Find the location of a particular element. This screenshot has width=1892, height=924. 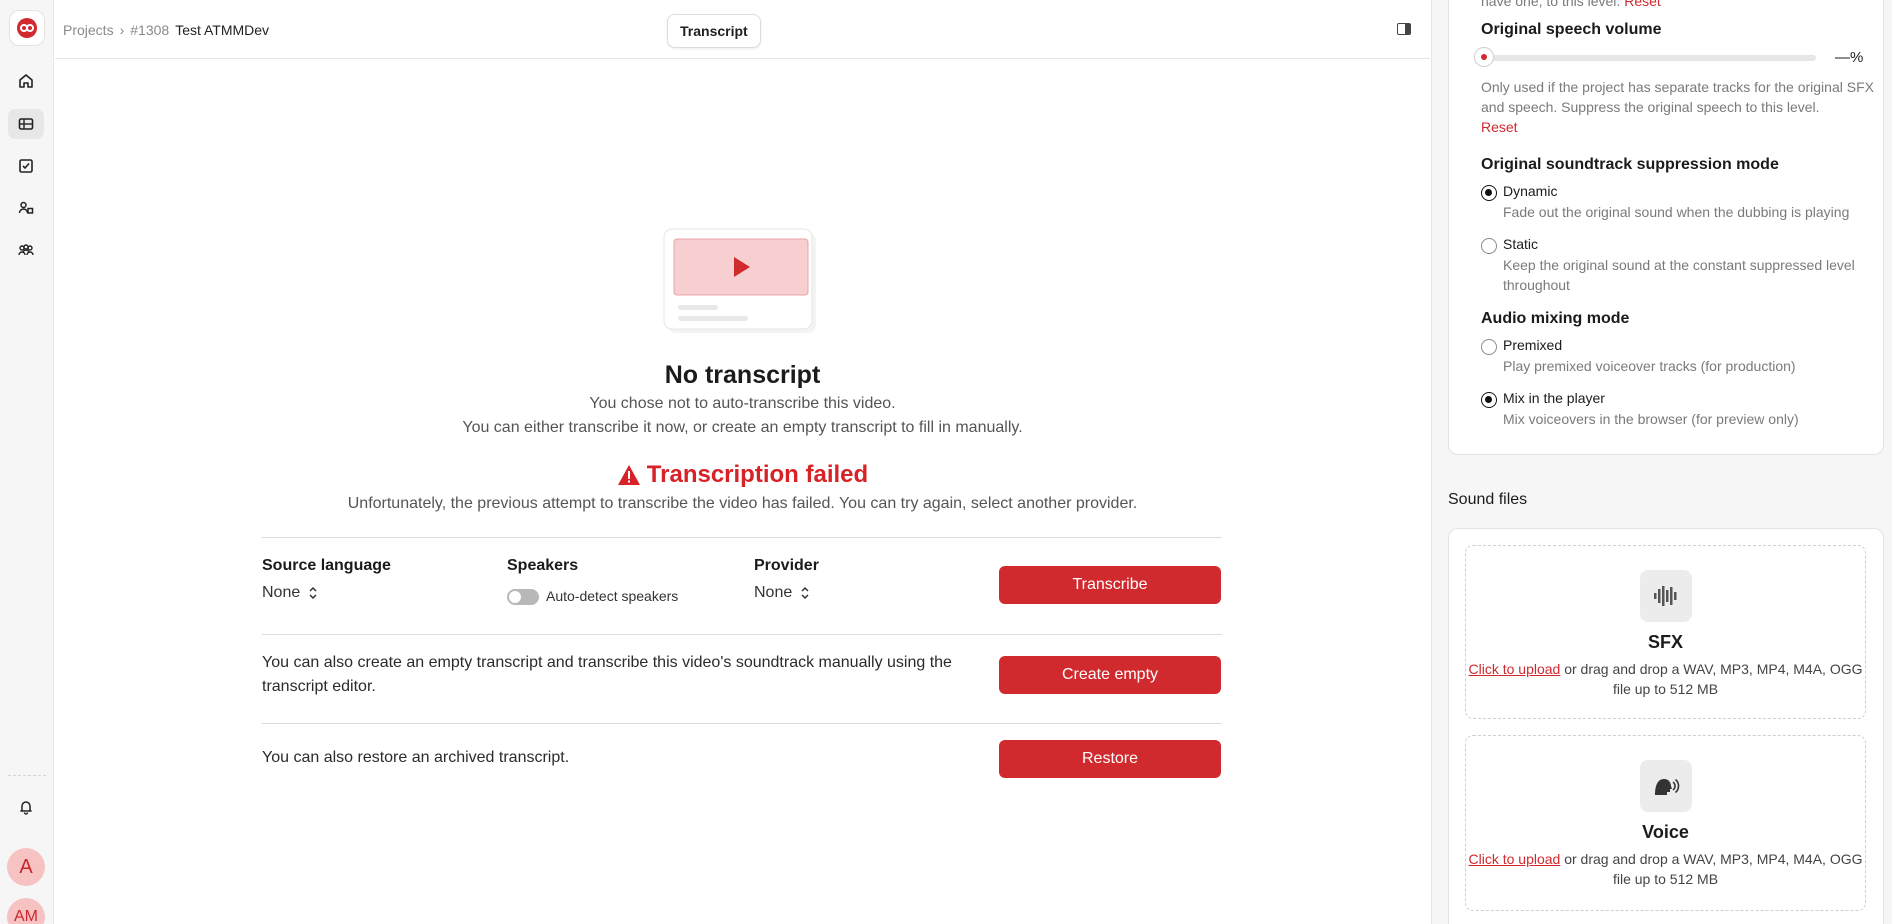

logo-icon is located at coordinates (27, 28).